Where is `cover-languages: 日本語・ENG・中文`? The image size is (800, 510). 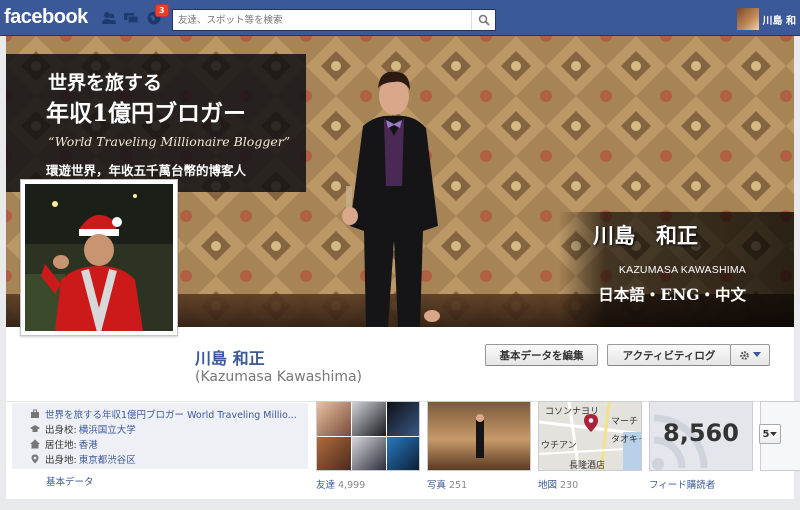
cover-languages: 日本語・ENG・中文 is located at coordinates (672, 294).